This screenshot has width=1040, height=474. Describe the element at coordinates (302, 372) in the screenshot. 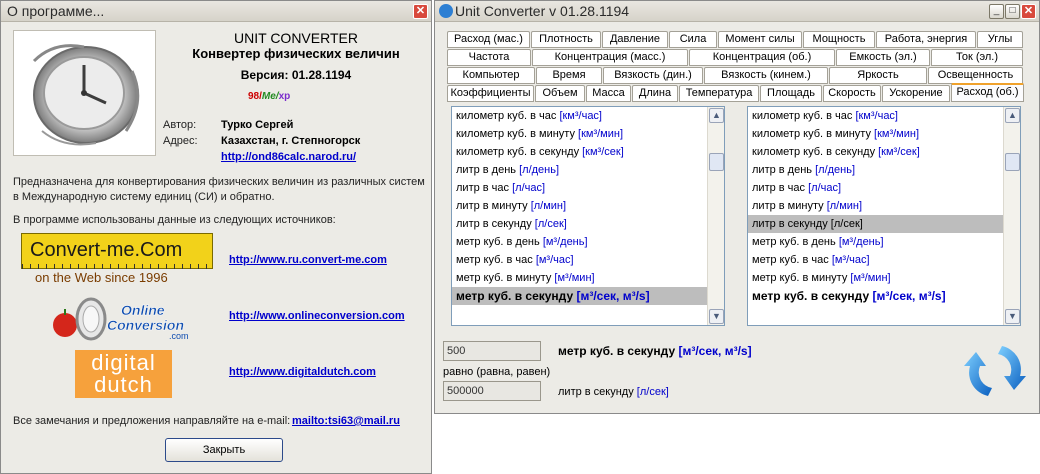

I see `source-link-digitaldutch: http://www.digitaldutch.com` at that location.